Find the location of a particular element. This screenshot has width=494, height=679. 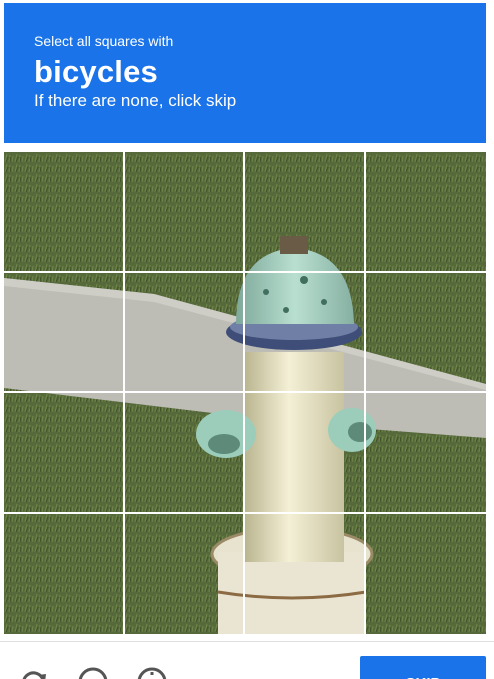

target-object: bicycles is located at coordinates (96, 71).